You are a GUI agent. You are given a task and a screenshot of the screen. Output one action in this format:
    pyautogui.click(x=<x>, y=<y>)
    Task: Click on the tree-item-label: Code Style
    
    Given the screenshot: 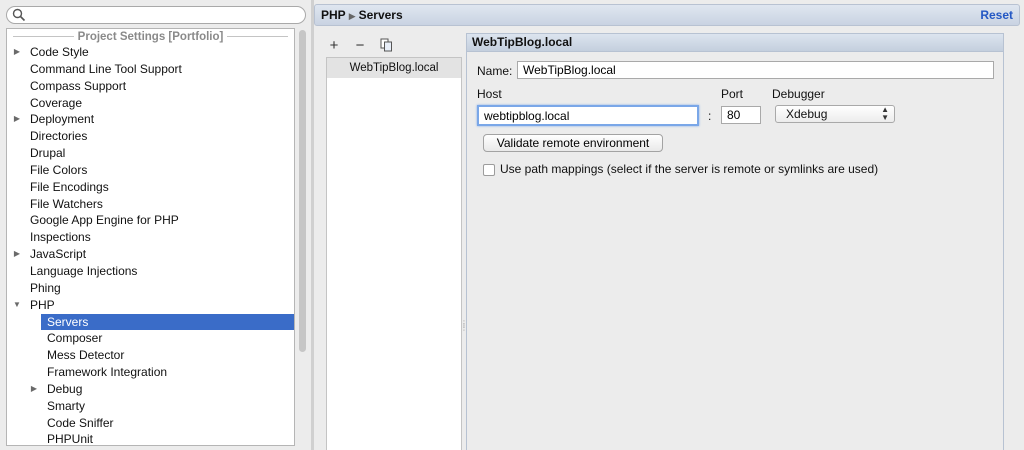 What is the action you would take?
    pyautogui.click(x=59, y=52)
    